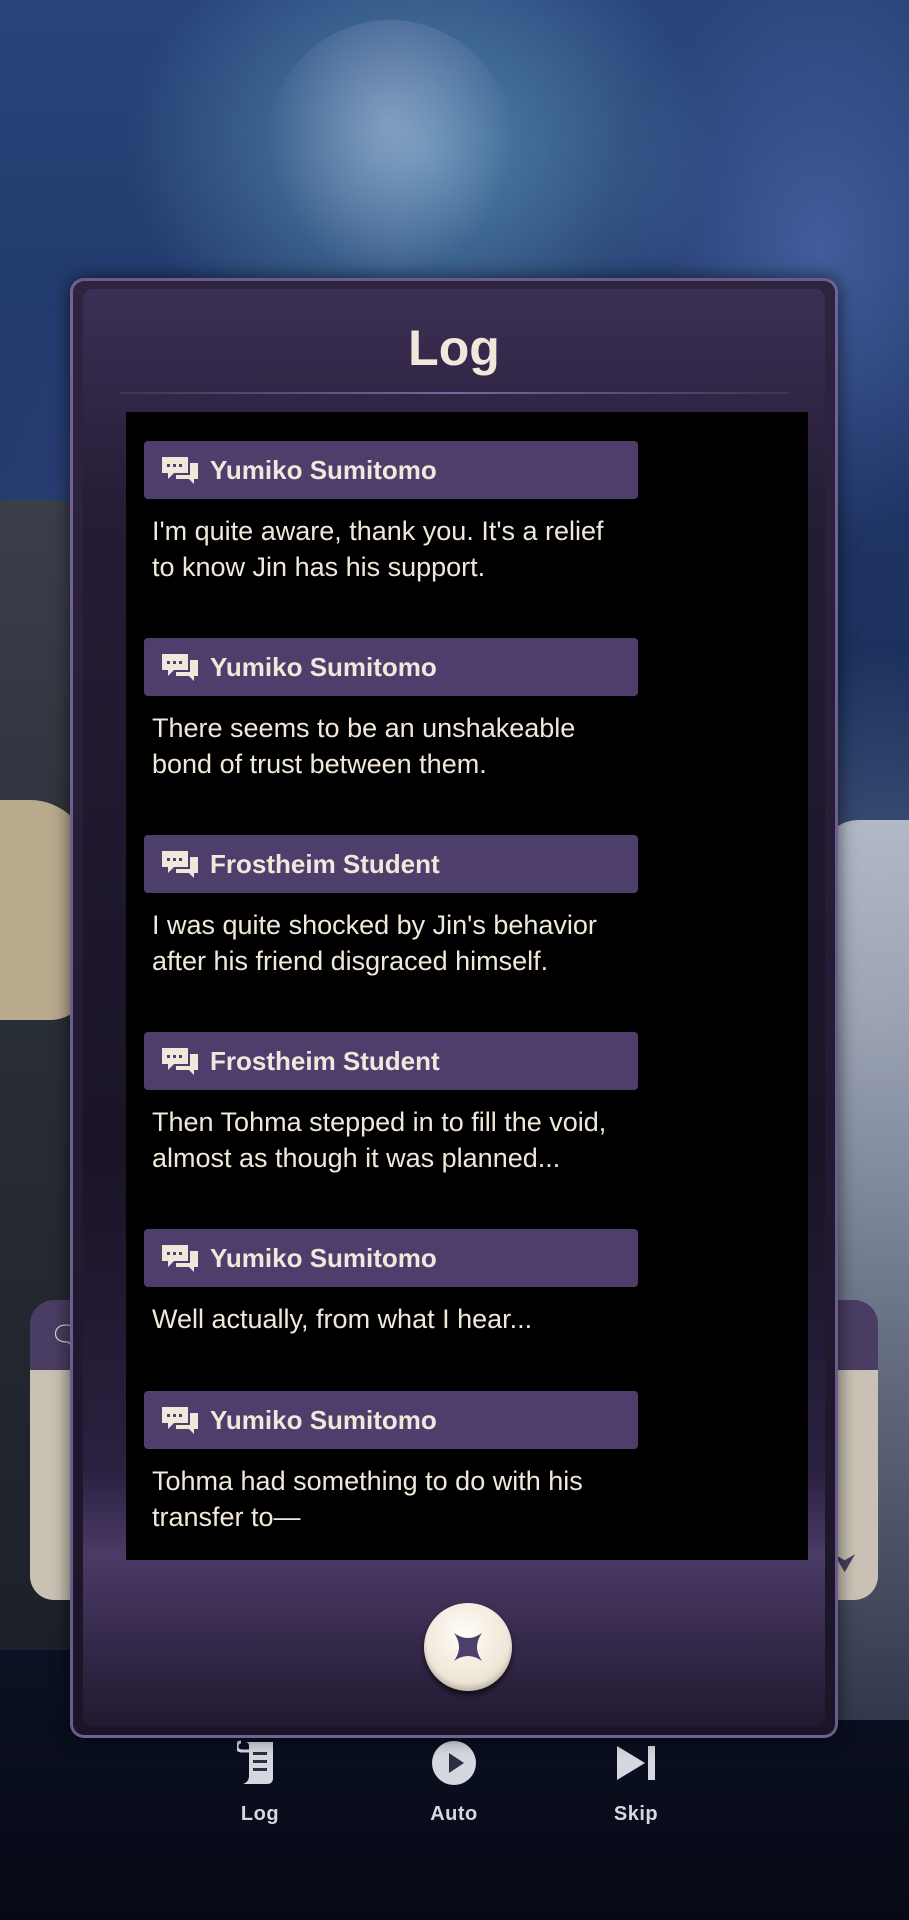 The image size is (909, 1920). What do you see at coordinates (454, 348) in the screenshot?
I see `log-title: Log` at bounding box center [454, 348].